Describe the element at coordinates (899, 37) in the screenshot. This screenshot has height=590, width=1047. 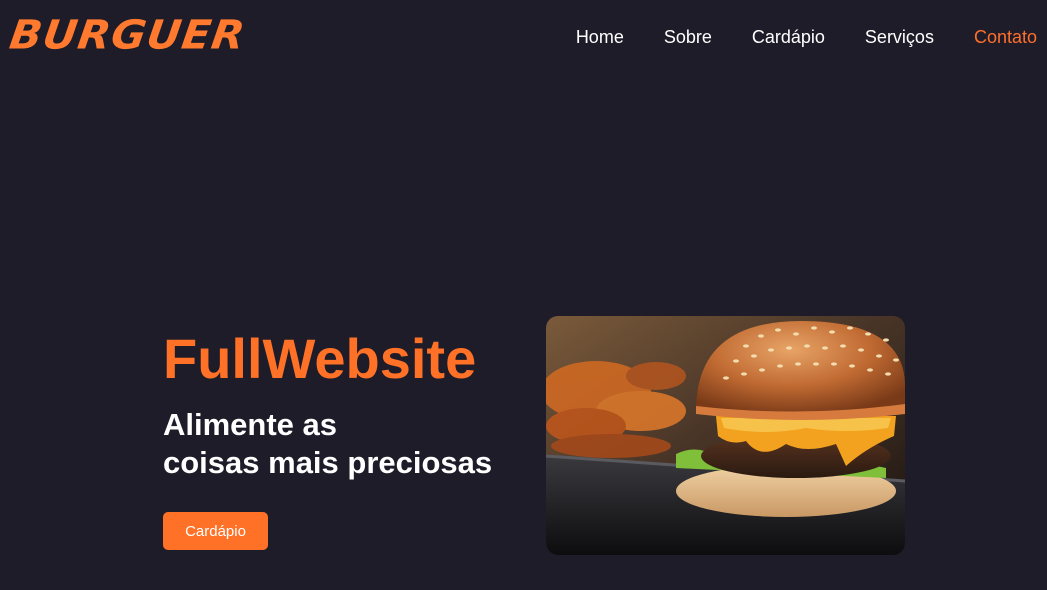
I see `nav-link-servicos: Serviços` at that location.